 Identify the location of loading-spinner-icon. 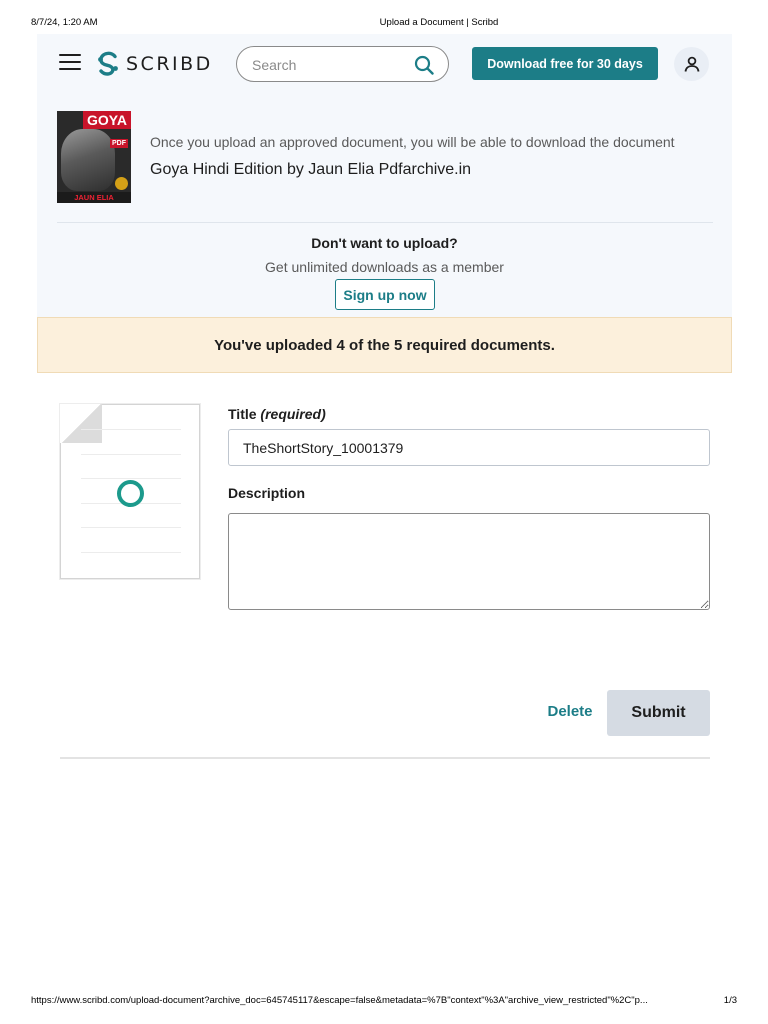
(130, 493).